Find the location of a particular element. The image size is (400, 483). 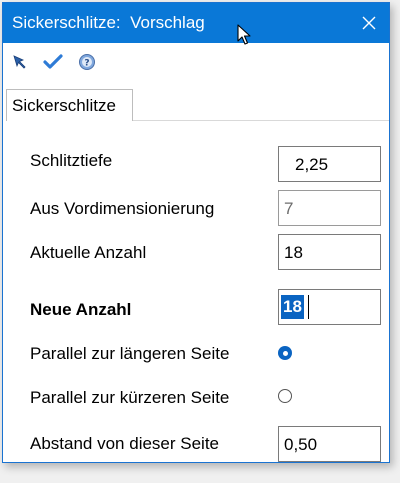

neue-anzahl-value: 18 is located at coordinates (292, 307).